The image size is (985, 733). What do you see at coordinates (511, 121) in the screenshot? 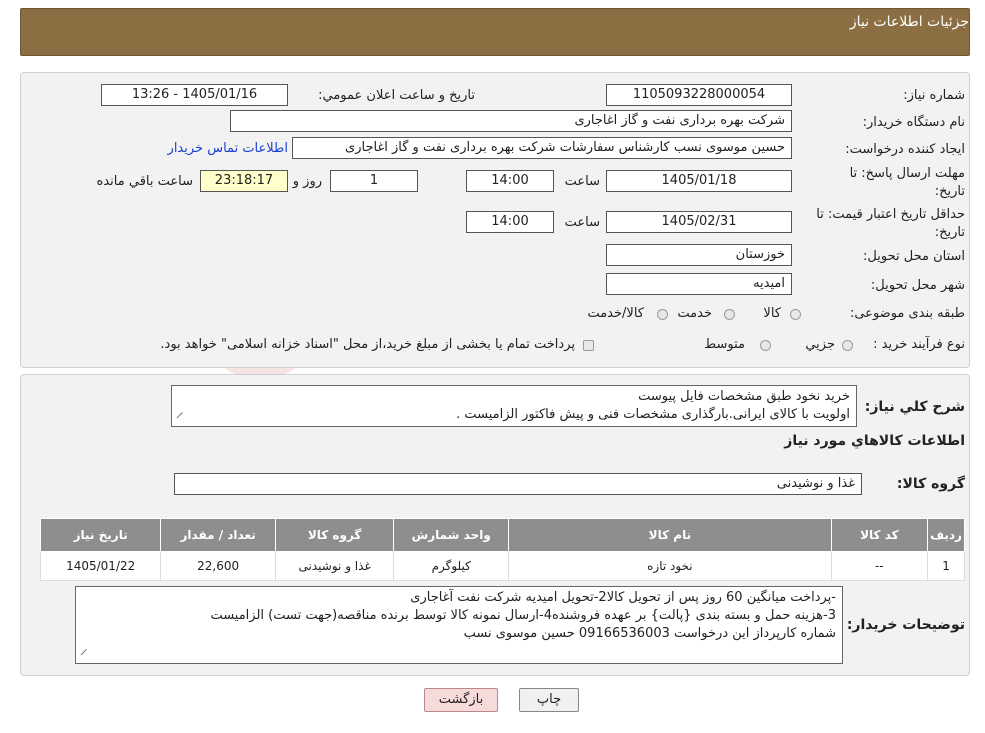
I see `buyer-org-field: شرکت بهره برداری نفت و گاز اغاجاری` at bounding box center [511, 121].